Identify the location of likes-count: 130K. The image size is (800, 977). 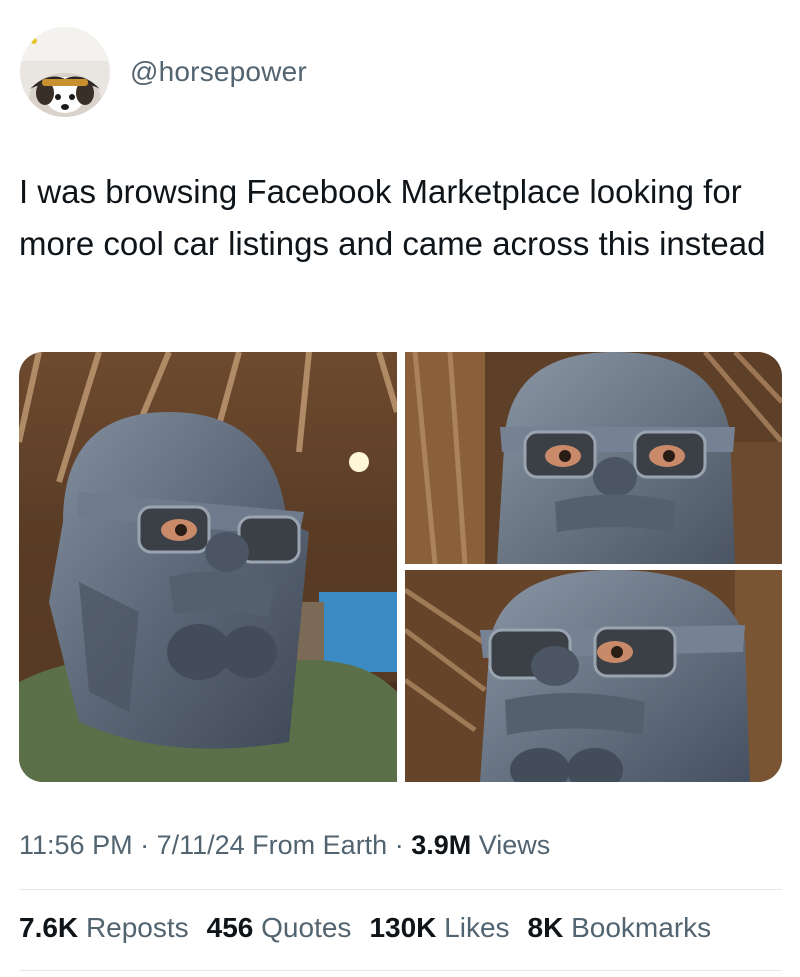
(403, 927).